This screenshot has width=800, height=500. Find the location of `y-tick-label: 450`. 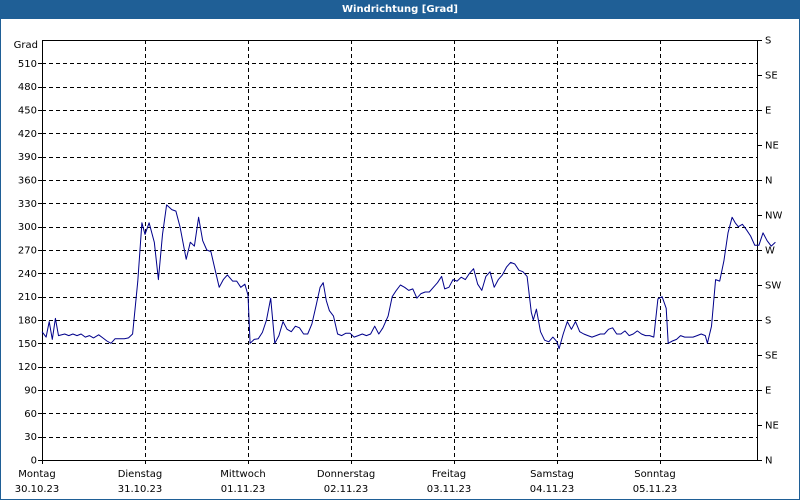

y-tick-label: 450 is located at coordinates (27, 111).